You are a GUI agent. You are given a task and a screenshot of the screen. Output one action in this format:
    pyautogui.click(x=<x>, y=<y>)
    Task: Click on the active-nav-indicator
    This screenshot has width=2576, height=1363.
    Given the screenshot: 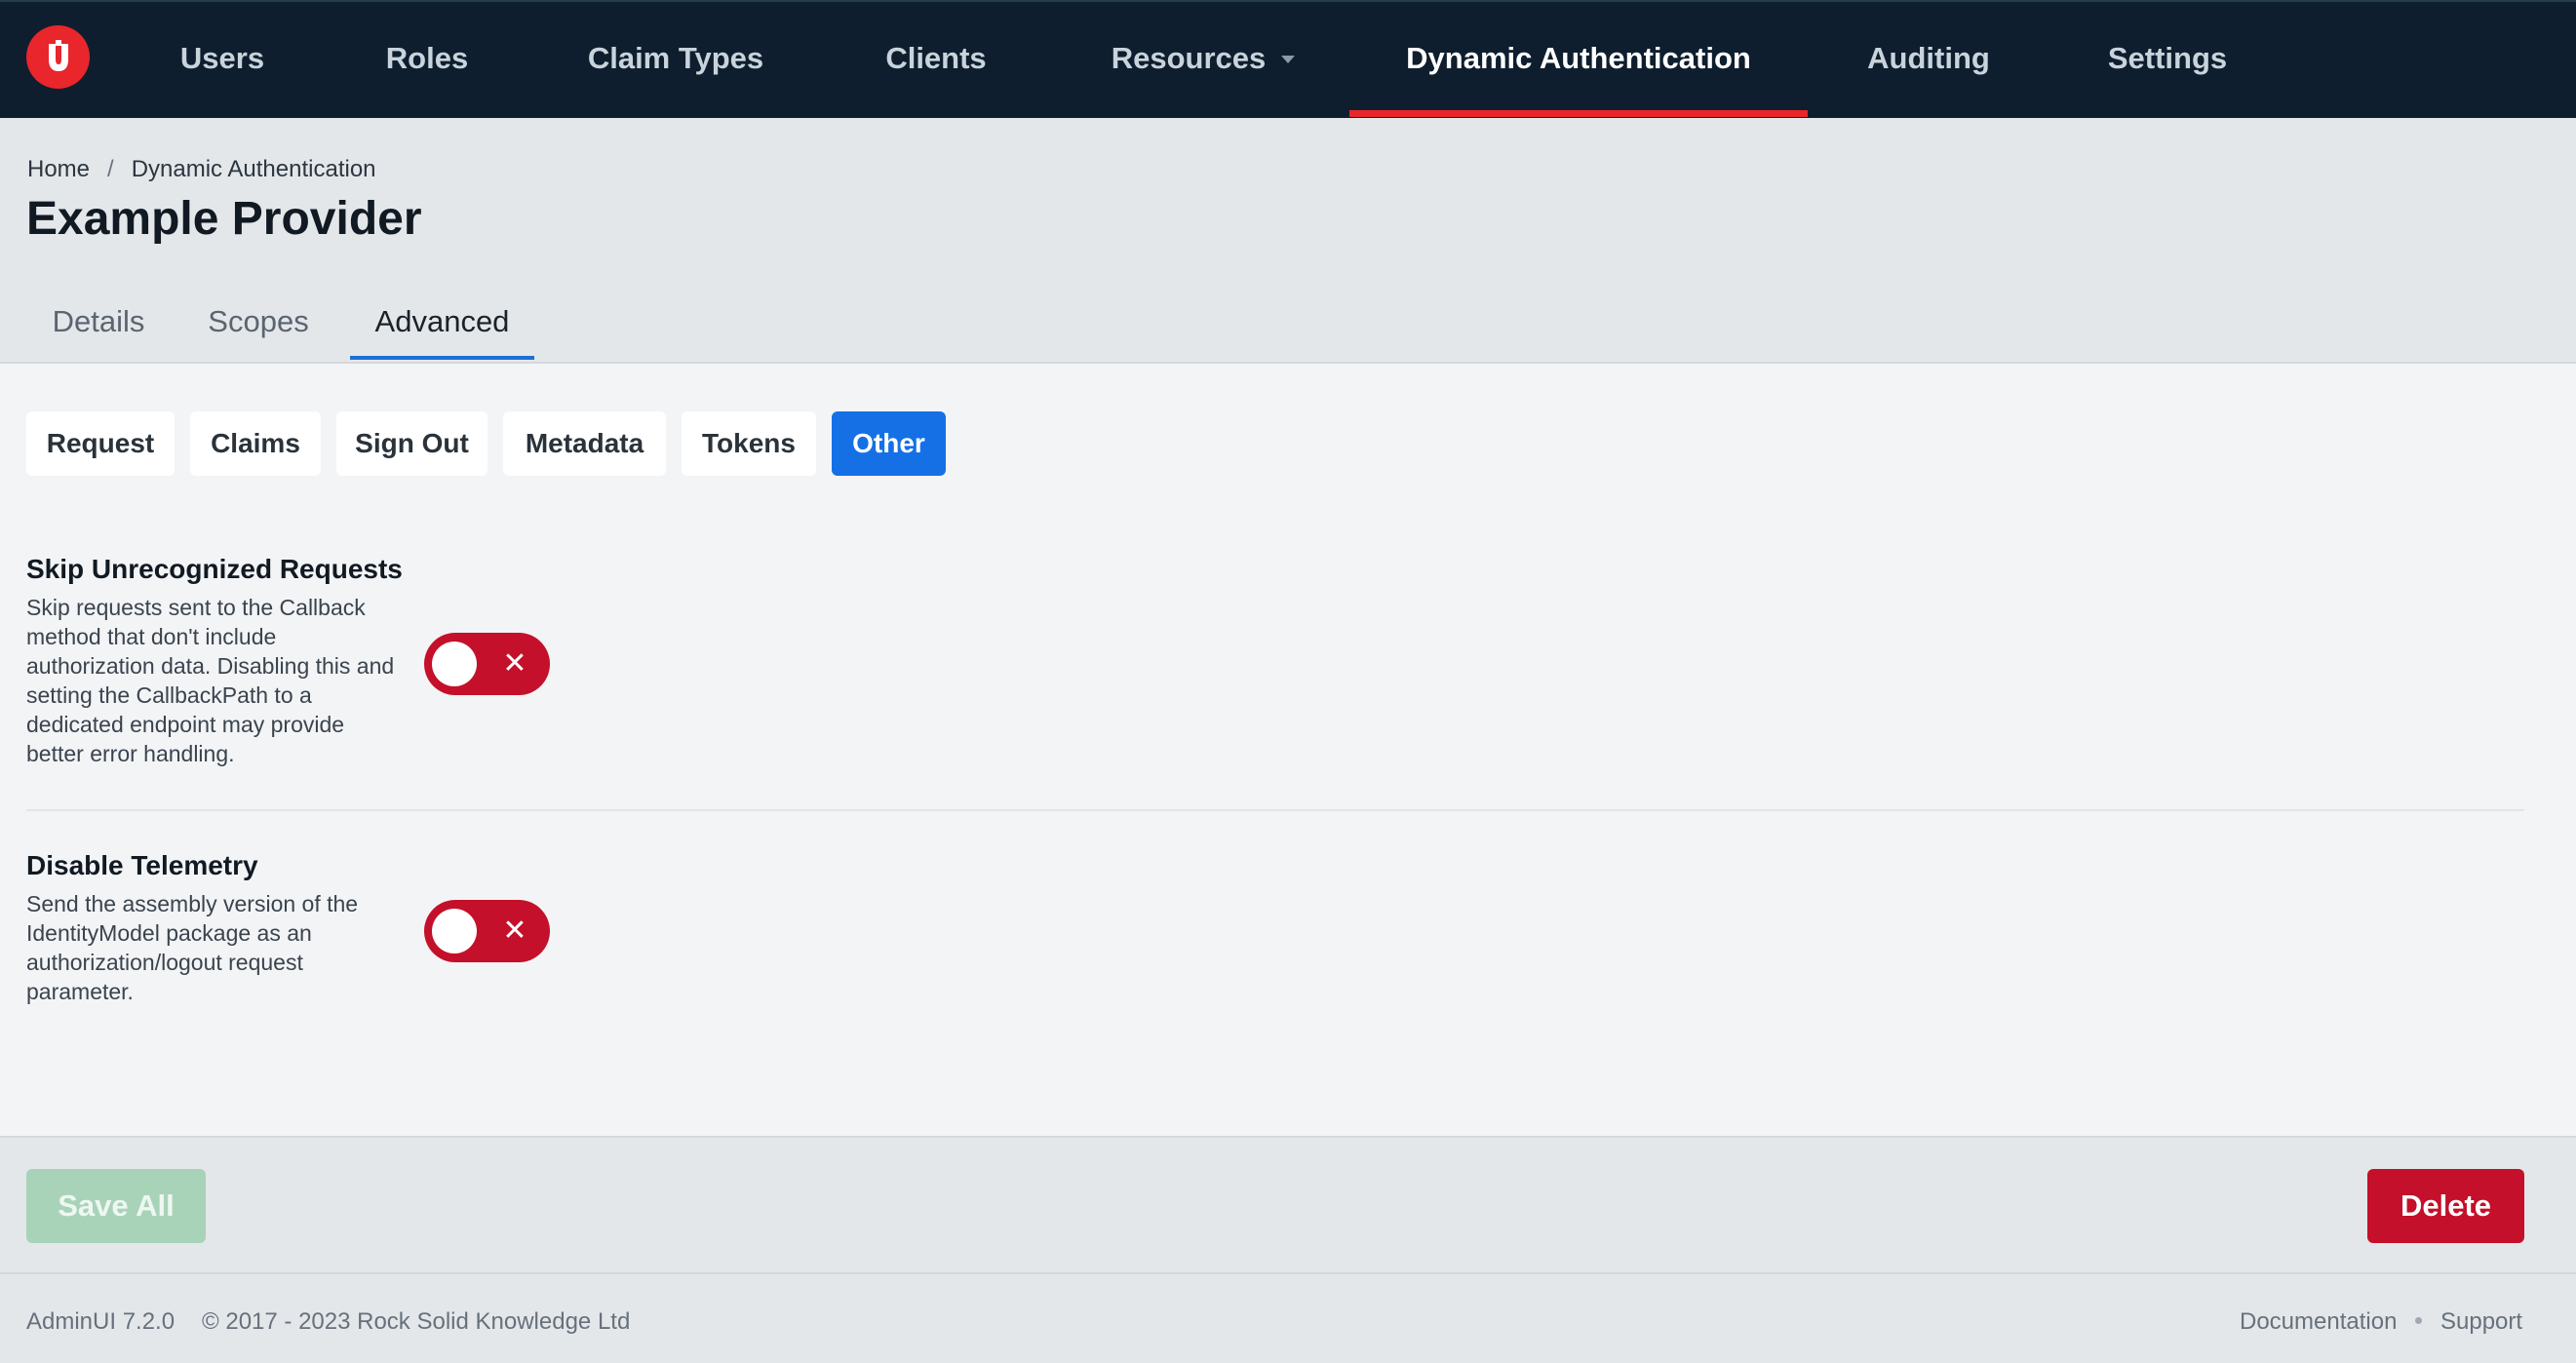 What is the action you would take?
    pyautogui.click(x=1578, y=113)
    